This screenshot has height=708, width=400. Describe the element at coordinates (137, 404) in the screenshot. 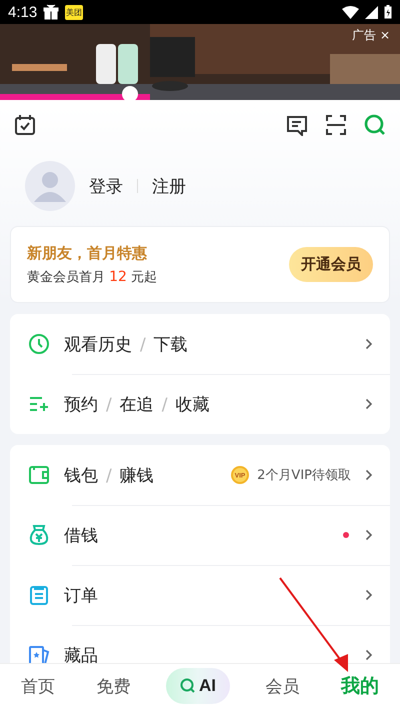

I see `menu-item: 预约 / 在追 / 收藏` at that location.